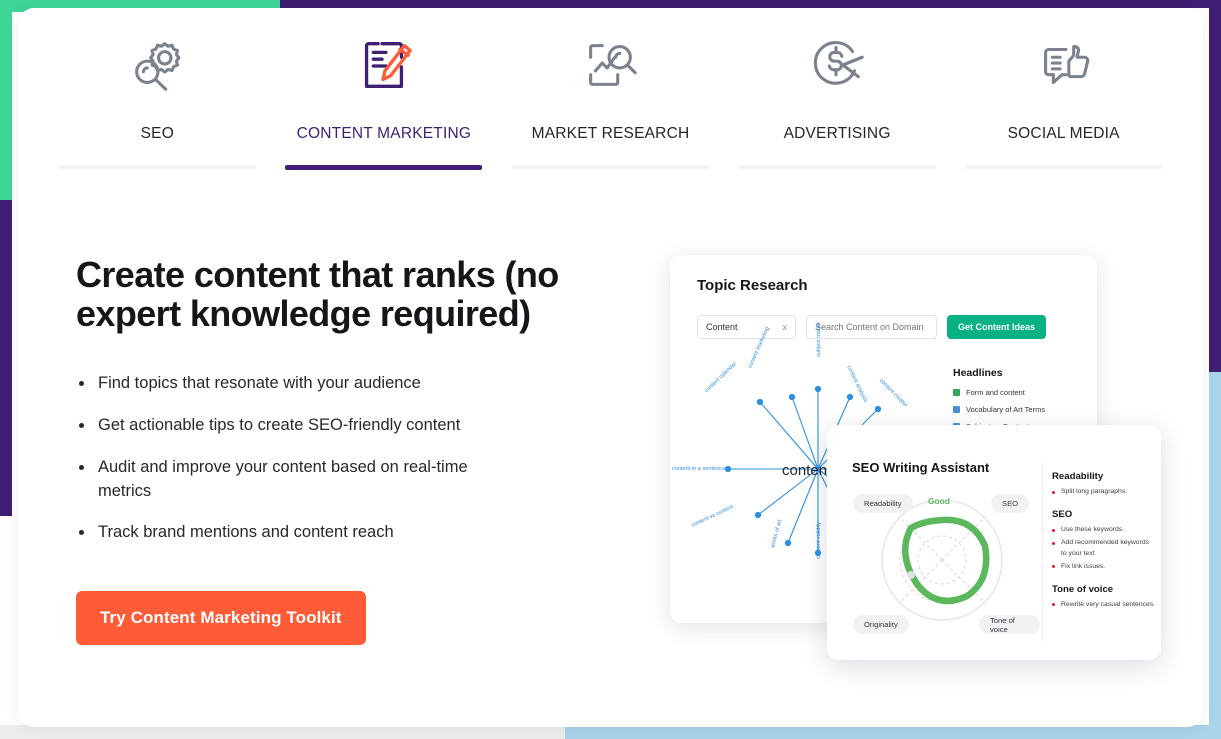 This screenshot has width=1221, height=739. Describe the element at coordinates (1104, 605) in the screenshot. I see `recommendation-item: Rewrite very casual sentences.` at that location.